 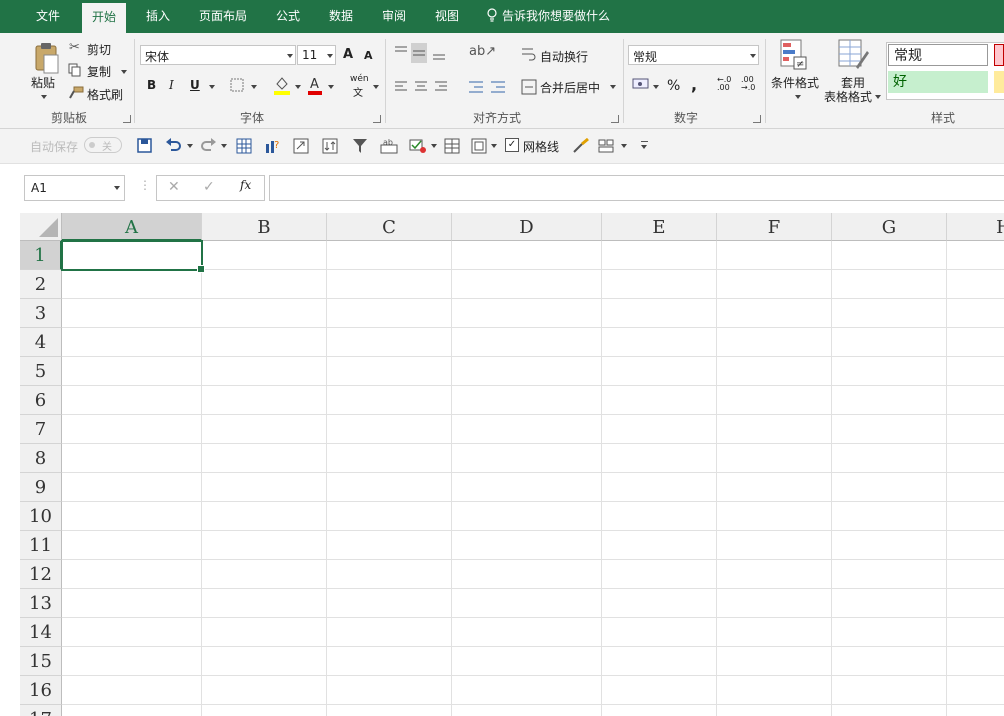 I want to click on customize-qat-icon, so click(x=644, y=145).